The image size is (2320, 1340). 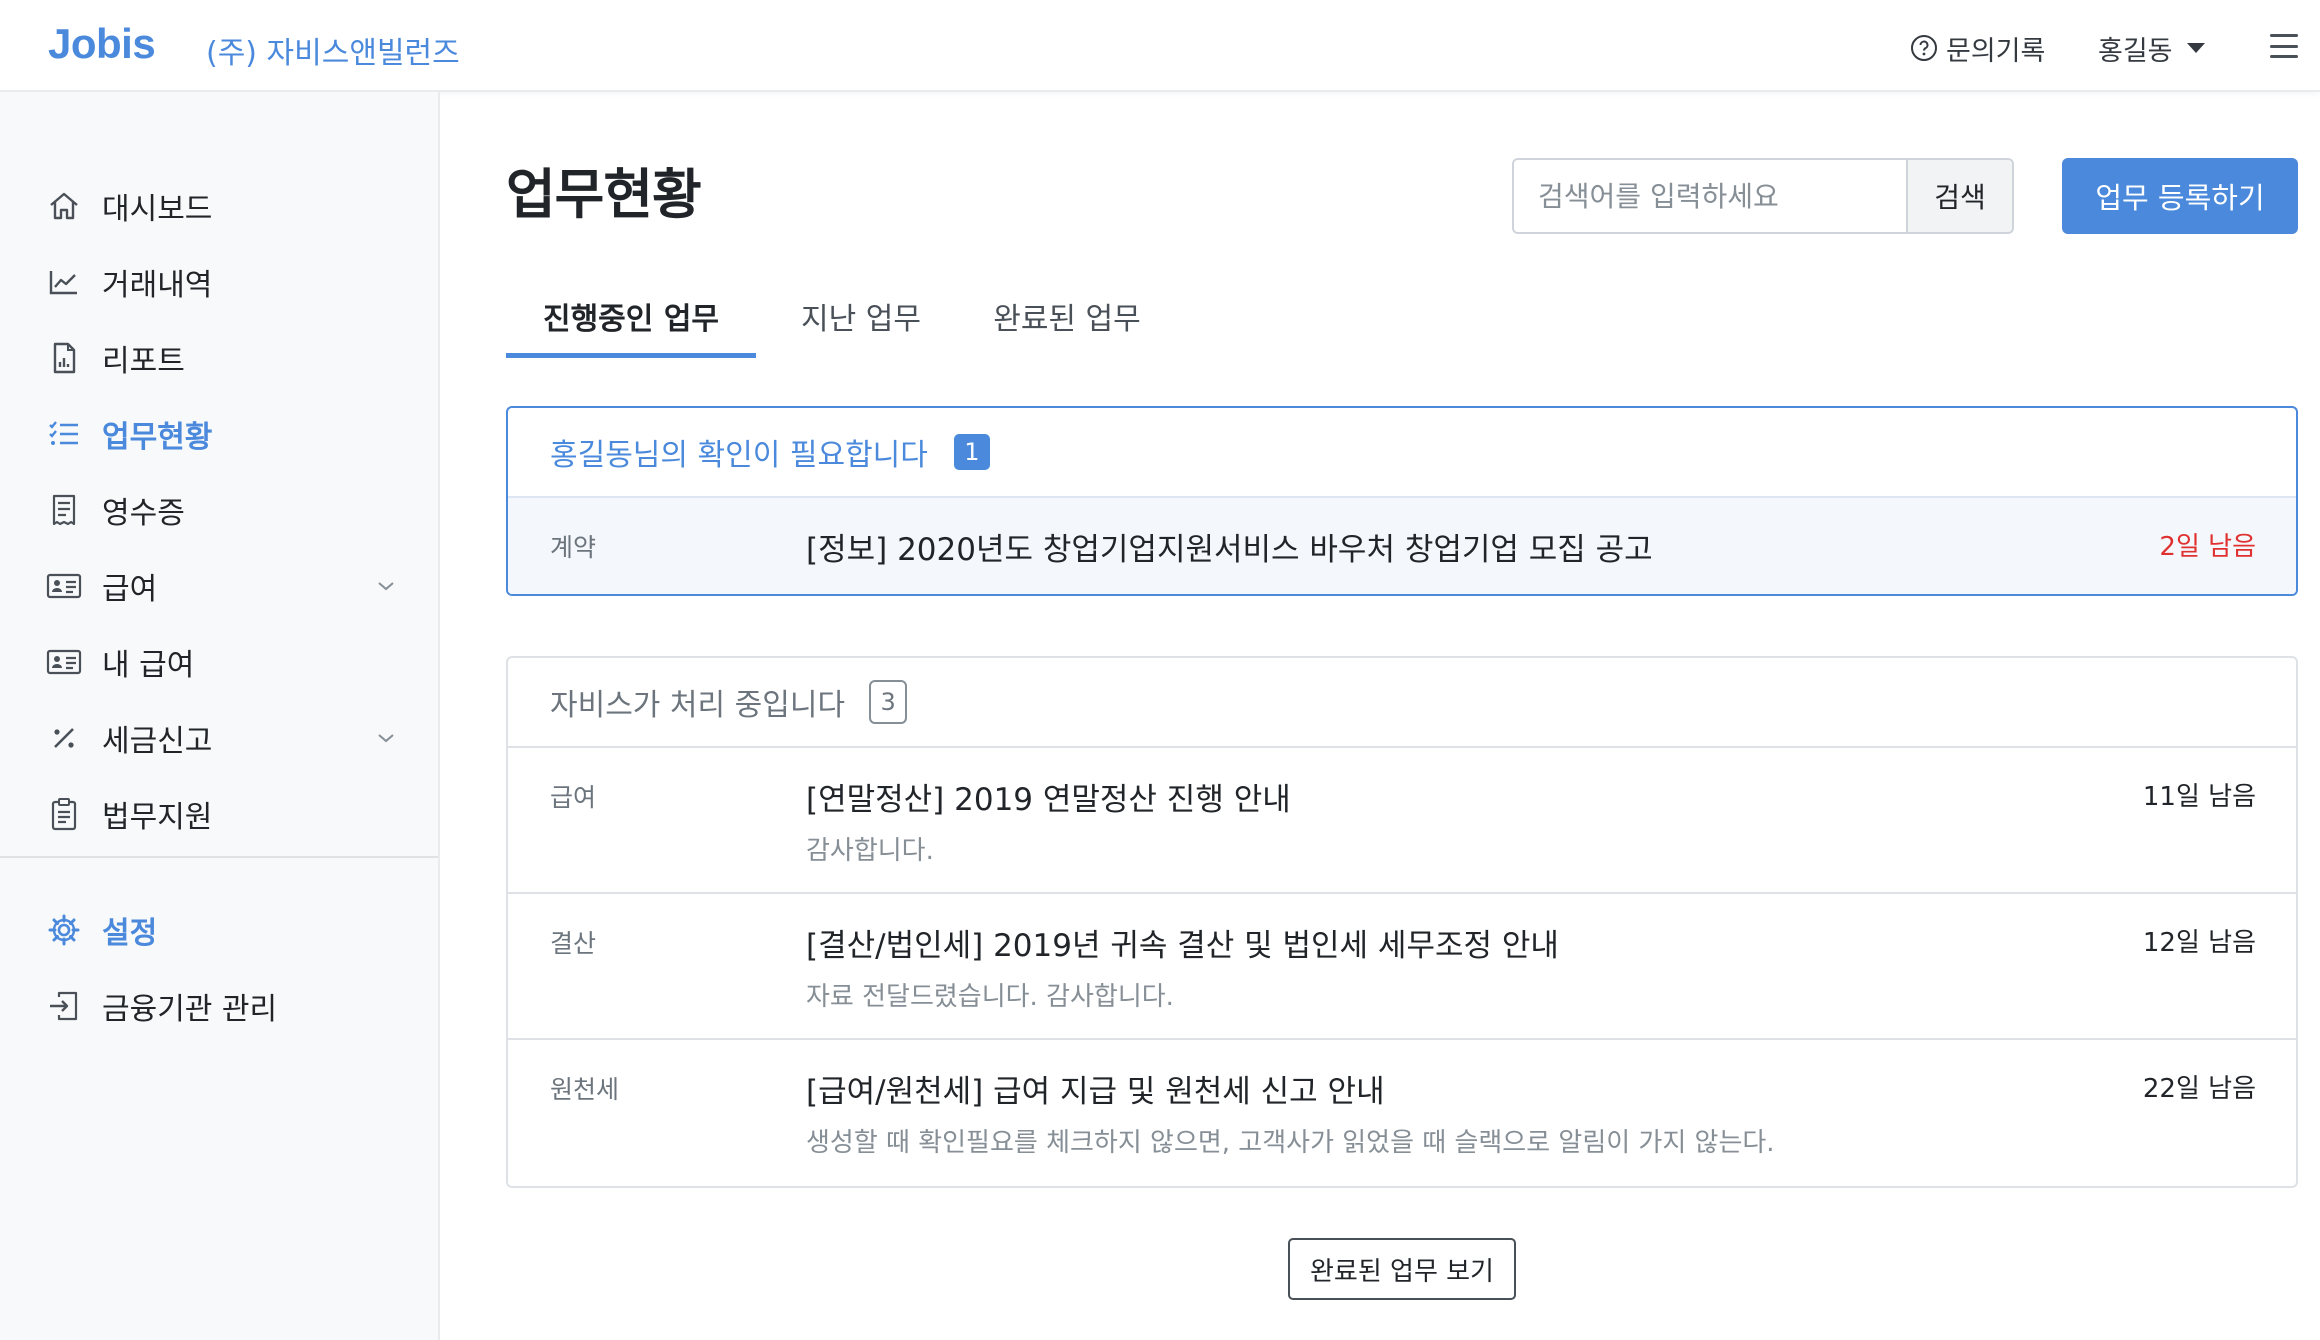 I want to click on sidebar-item-label: 대시보드, so click(x=157, y=209).